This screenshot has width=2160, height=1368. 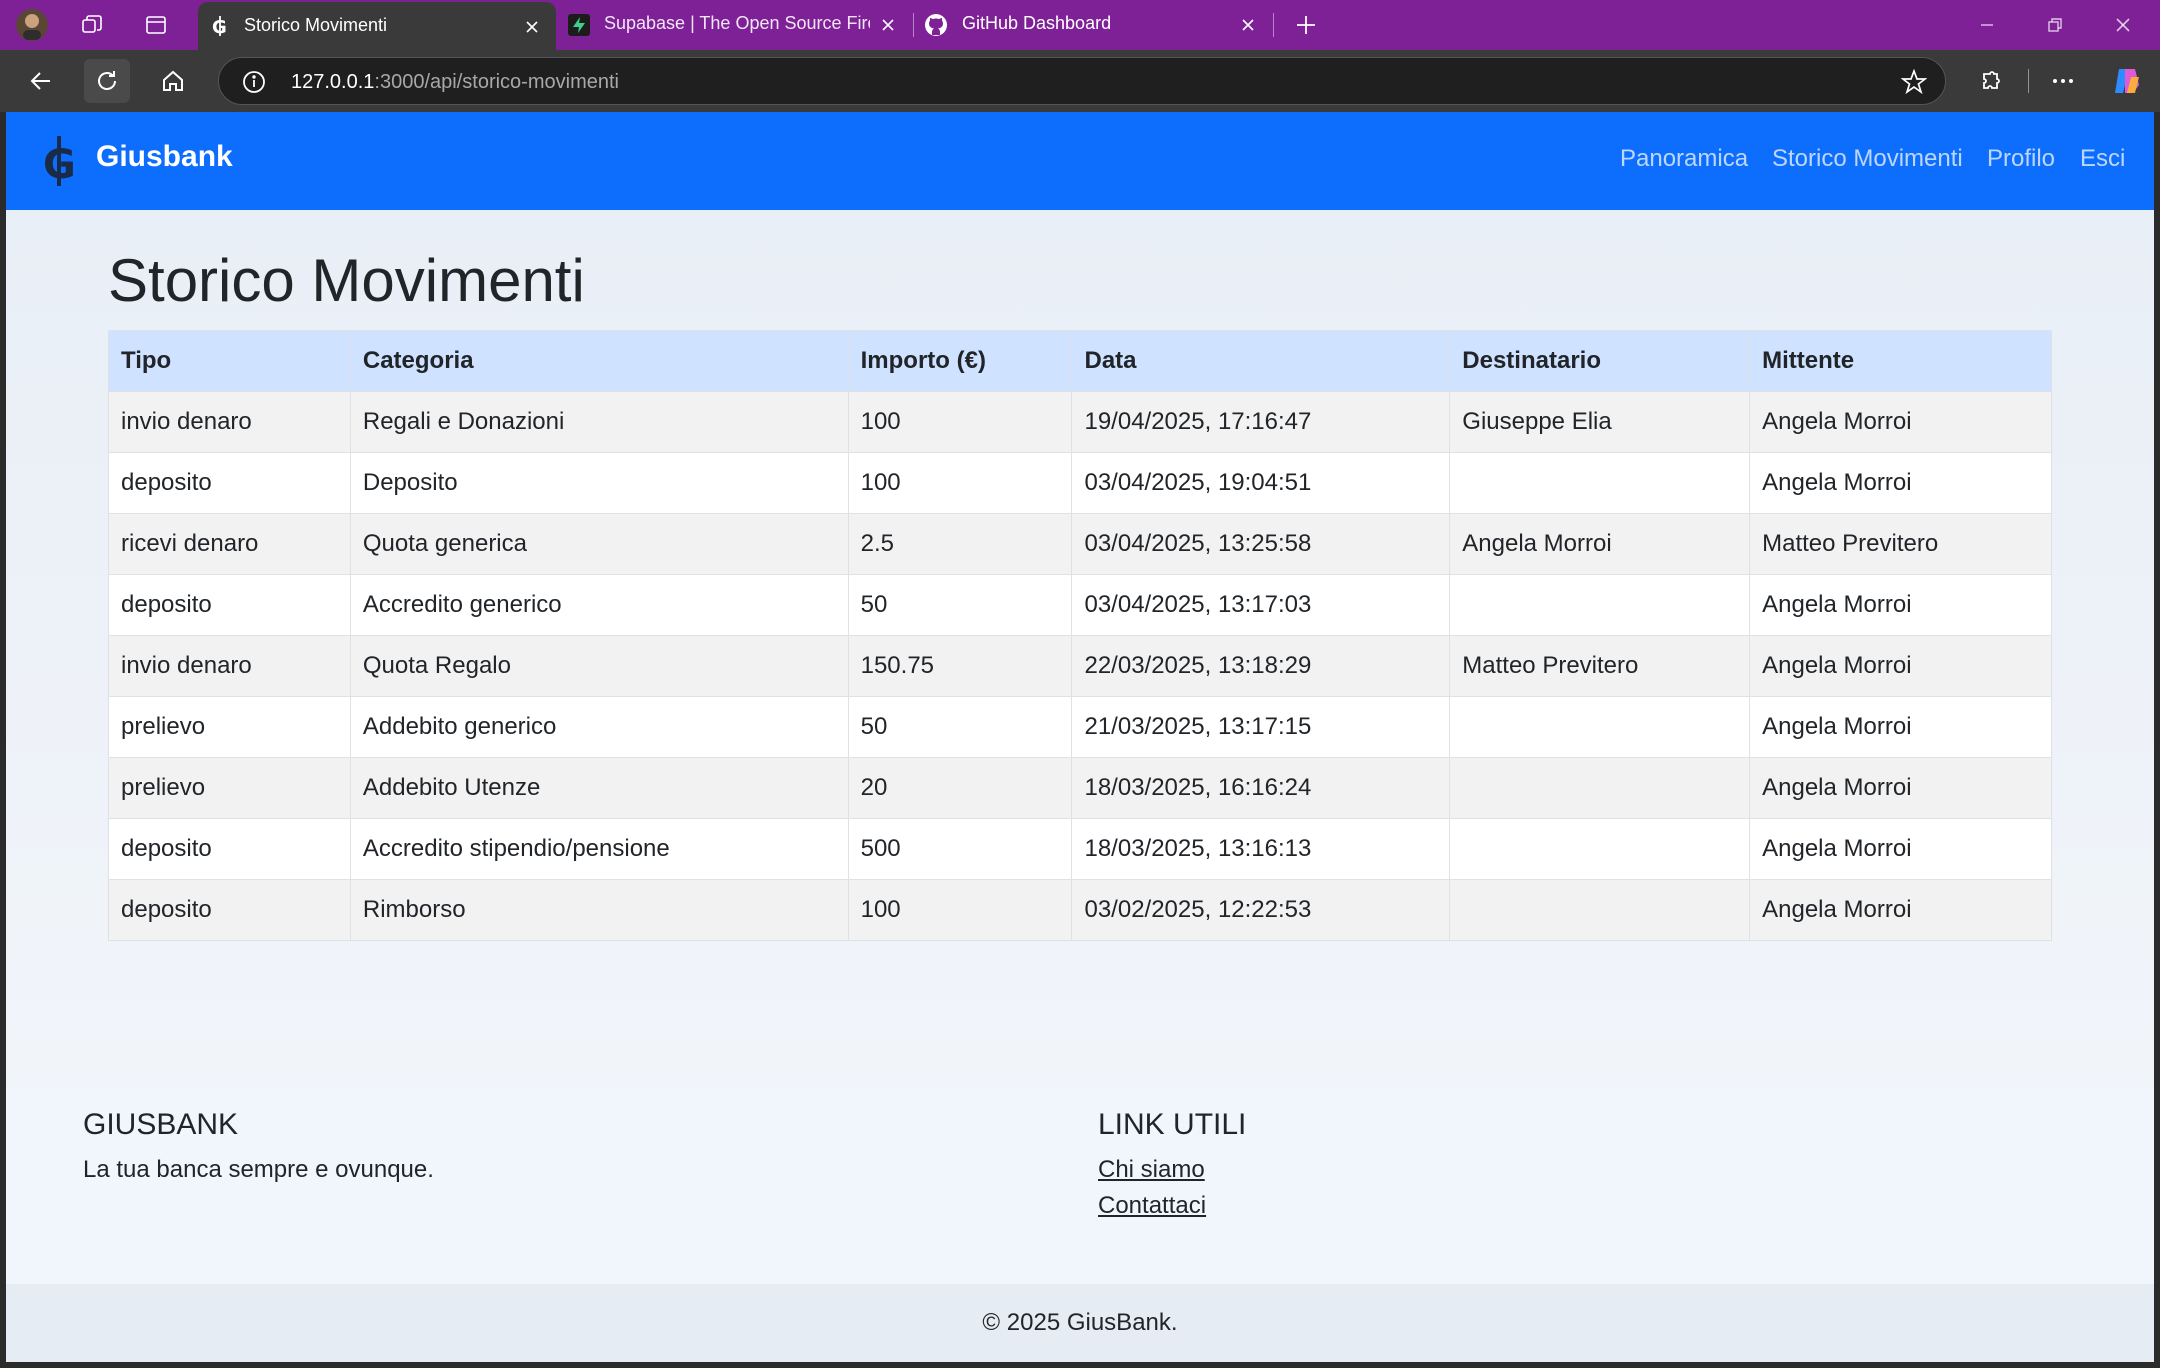 What do you see at coordinates (960, 544) in the screenshot?
I see `cell-importo: 2.5` at bounding box center [960, 544].